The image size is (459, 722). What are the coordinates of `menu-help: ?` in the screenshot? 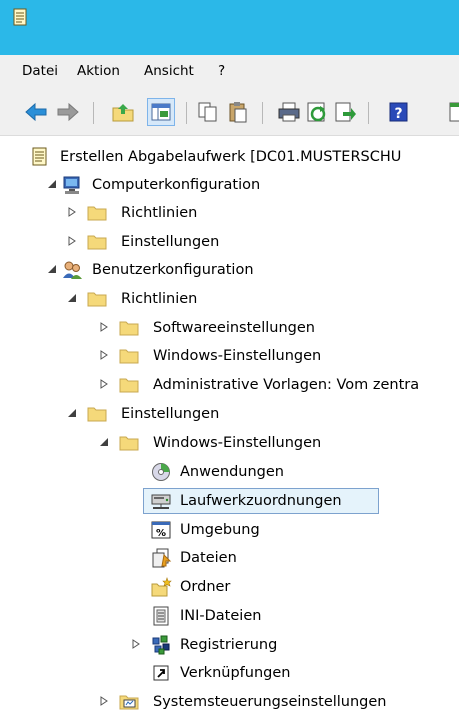 It's located at (221, 71).